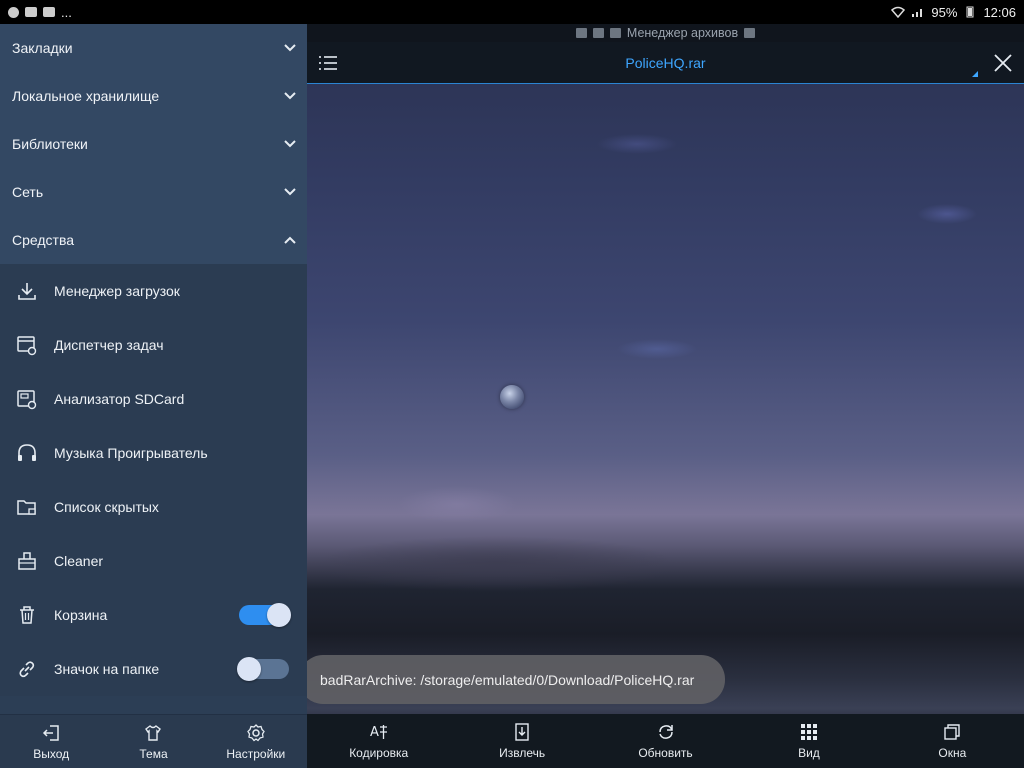 This screenshot has width=1024, height=768. Describe the element at coordinates (153, 240) in the screenshot. I see `section-tools: Средства` at that location.